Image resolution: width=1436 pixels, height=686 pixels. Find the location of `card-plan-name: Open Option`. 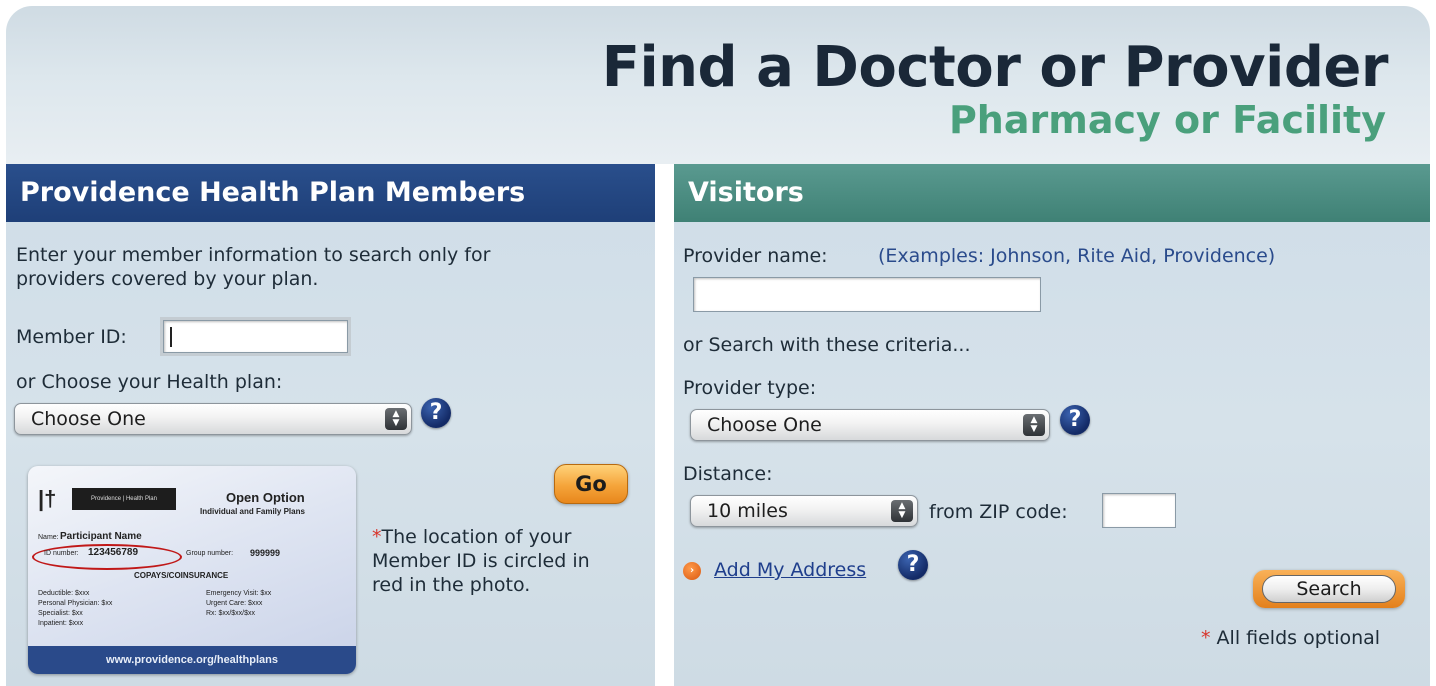

card-plan-name: Open Option is located at coordinates (265, 497).